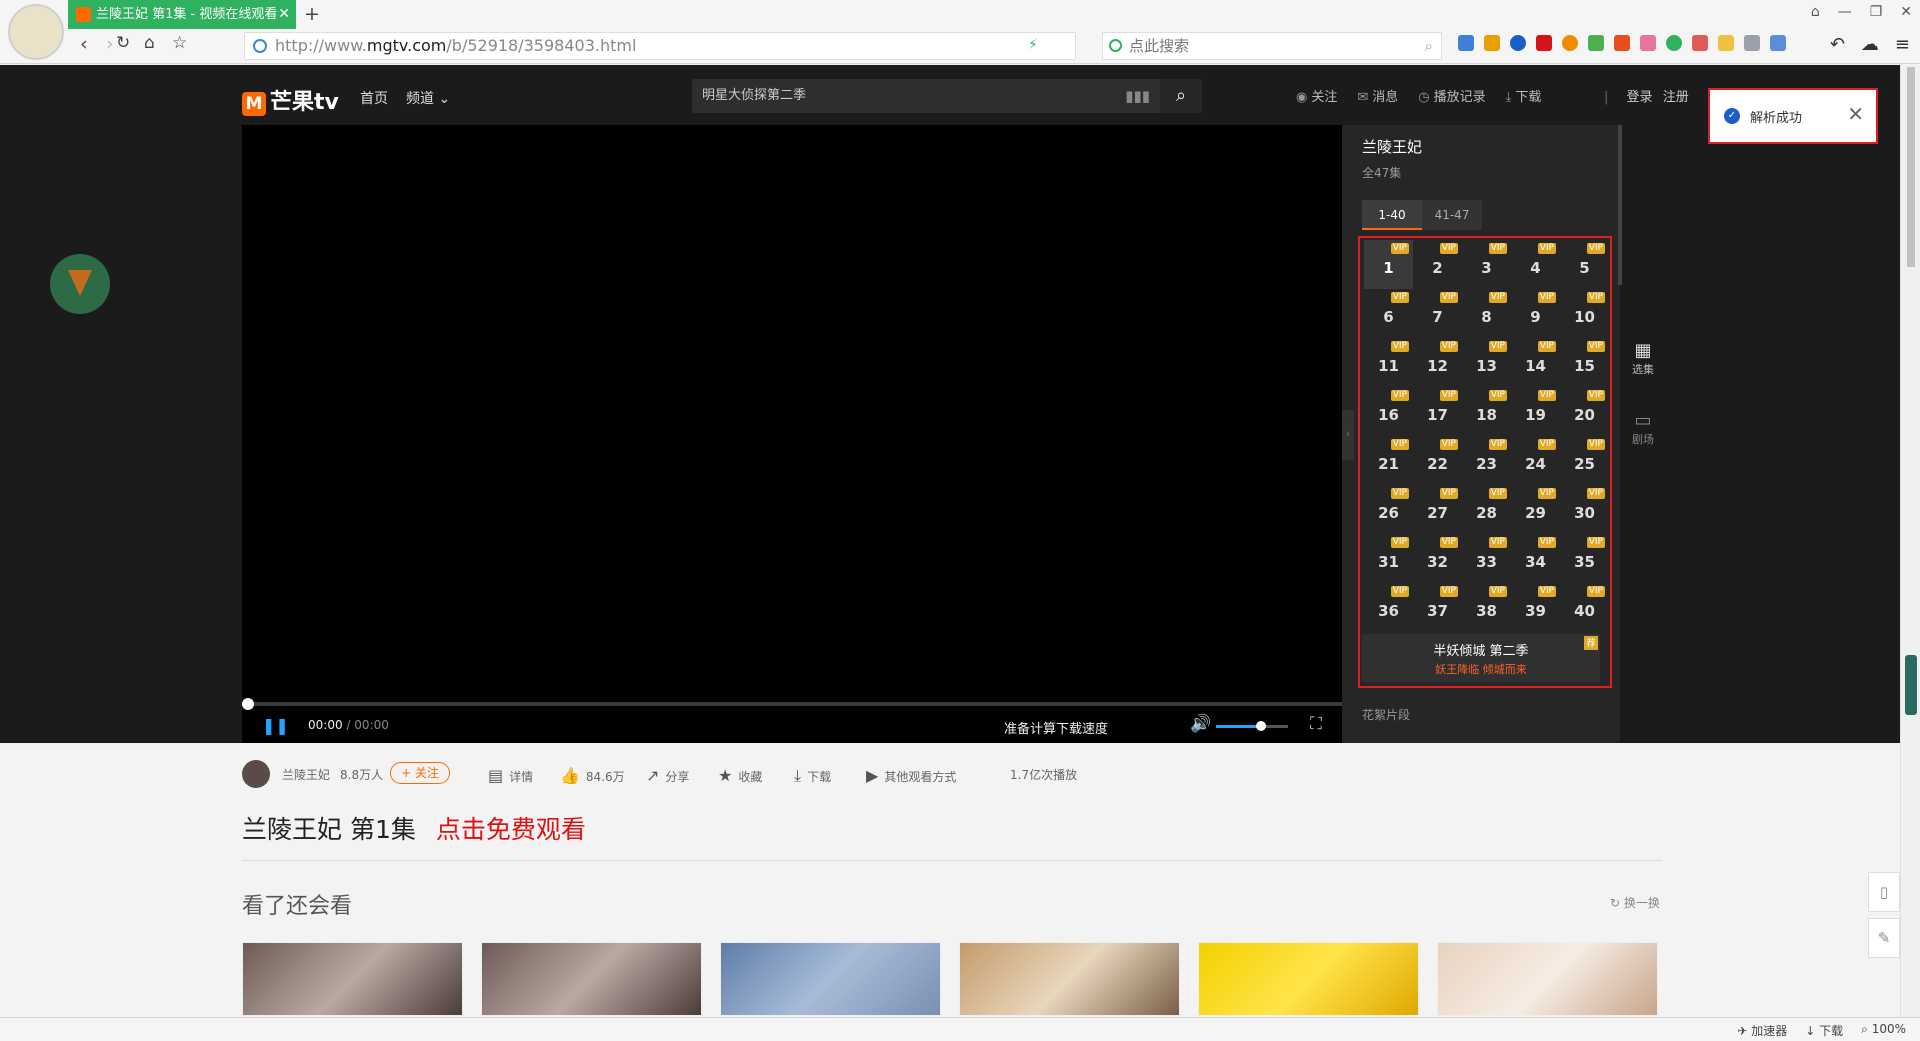  Describe the element at coordinates (1676, 97) in the screenshot. I see `register-link: 注册` at that location.